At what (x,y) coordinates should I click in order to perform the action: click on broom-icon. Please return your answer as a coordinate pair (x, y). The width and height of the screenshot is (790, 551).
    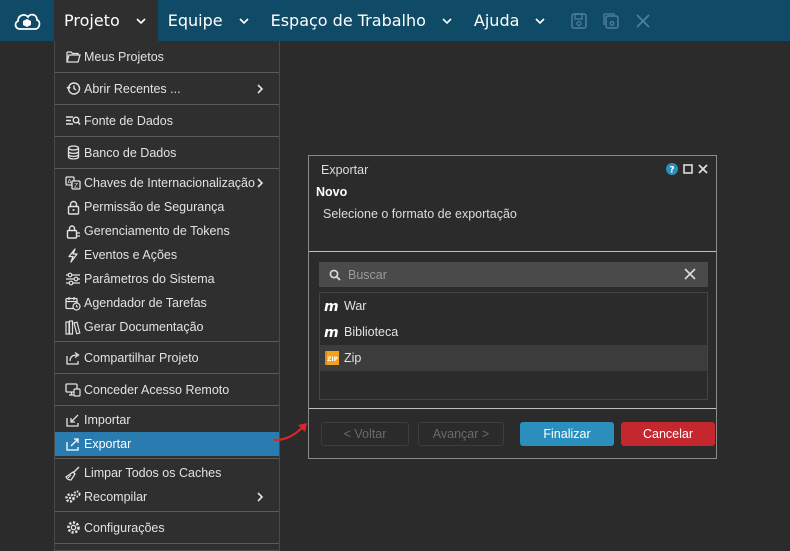
    Looking at the image, I should click on (73, 473).